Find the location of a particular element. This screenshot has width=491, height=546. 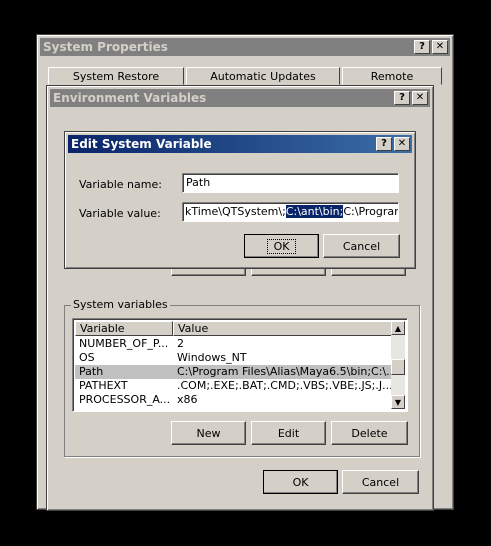

env-ok-button: OK is located at coordinates (300, 482).